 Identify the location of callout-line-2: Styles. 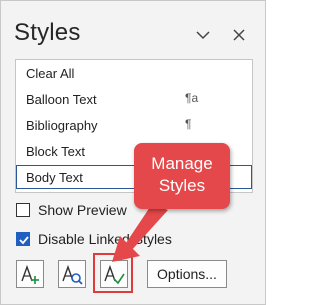
(182, 185).